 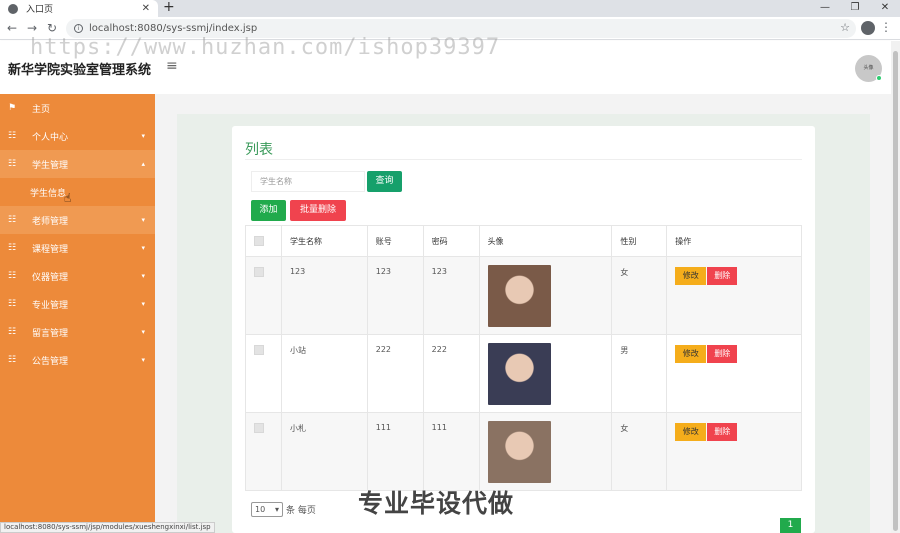 I want to click on online-status-dot, so click(x=879, y=78).